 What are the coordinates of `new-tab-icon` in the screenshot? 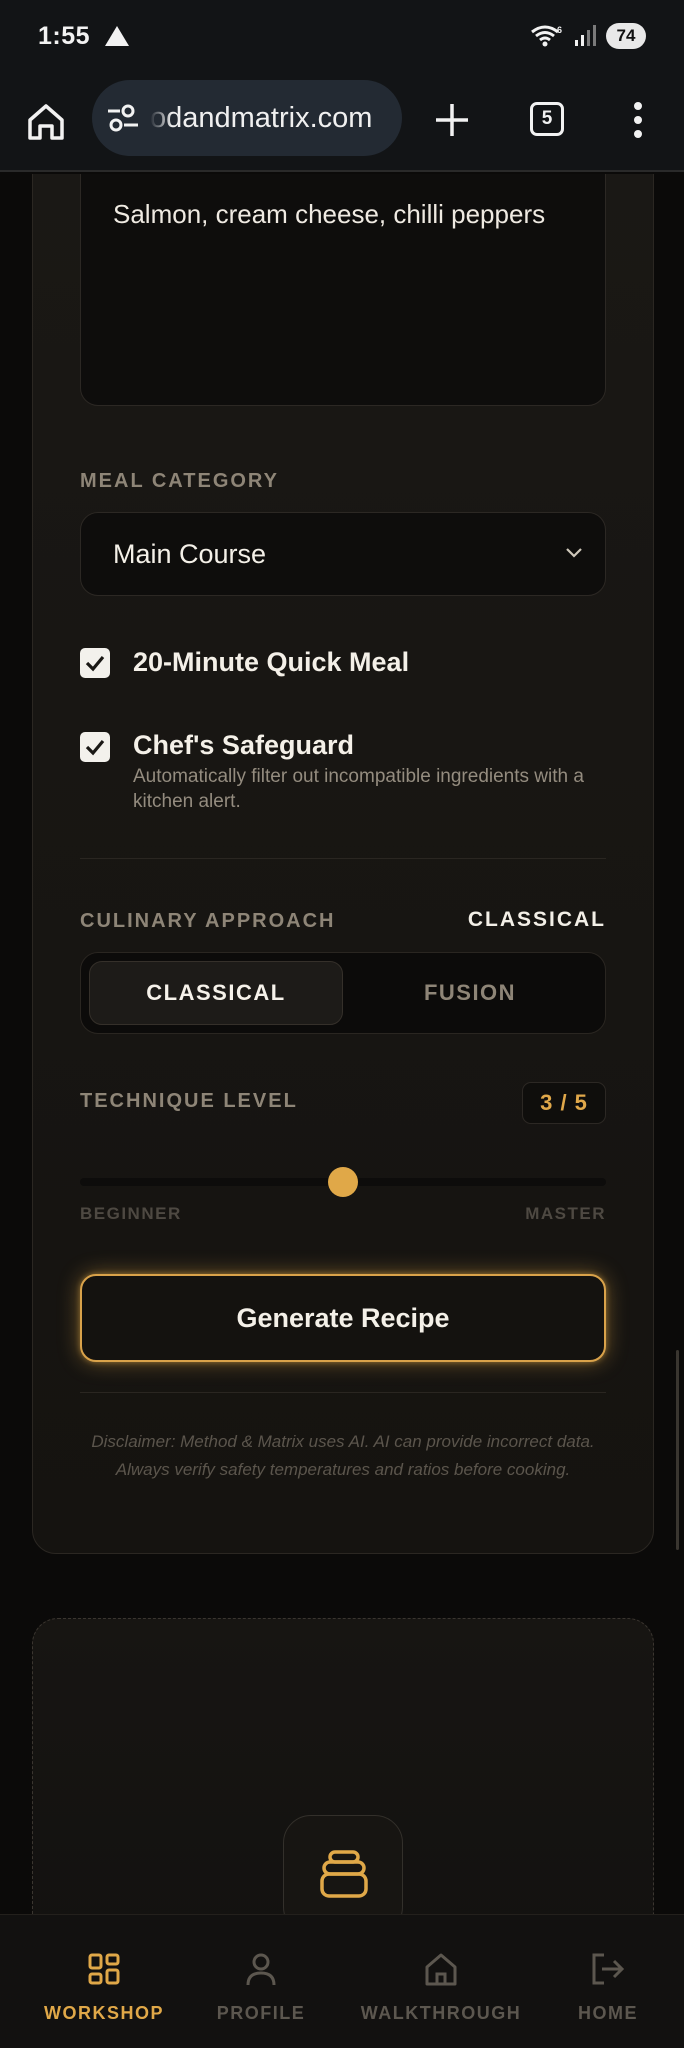 It's located at (452, 120).